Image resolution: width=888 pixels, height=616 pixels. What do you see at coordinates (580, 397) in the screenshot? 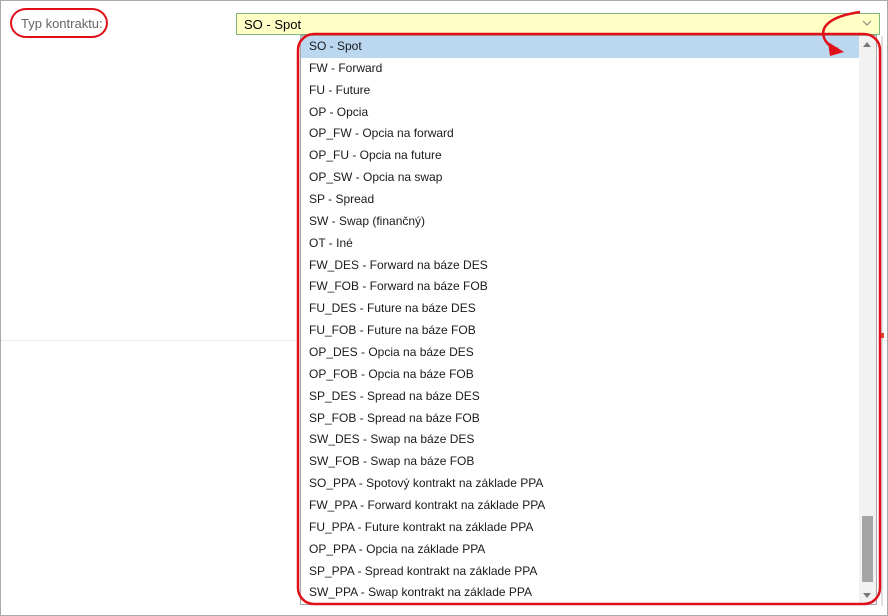
I see `dropdown-option: SP_DES - Spread na báze DES` at bounding box center [580, 397].